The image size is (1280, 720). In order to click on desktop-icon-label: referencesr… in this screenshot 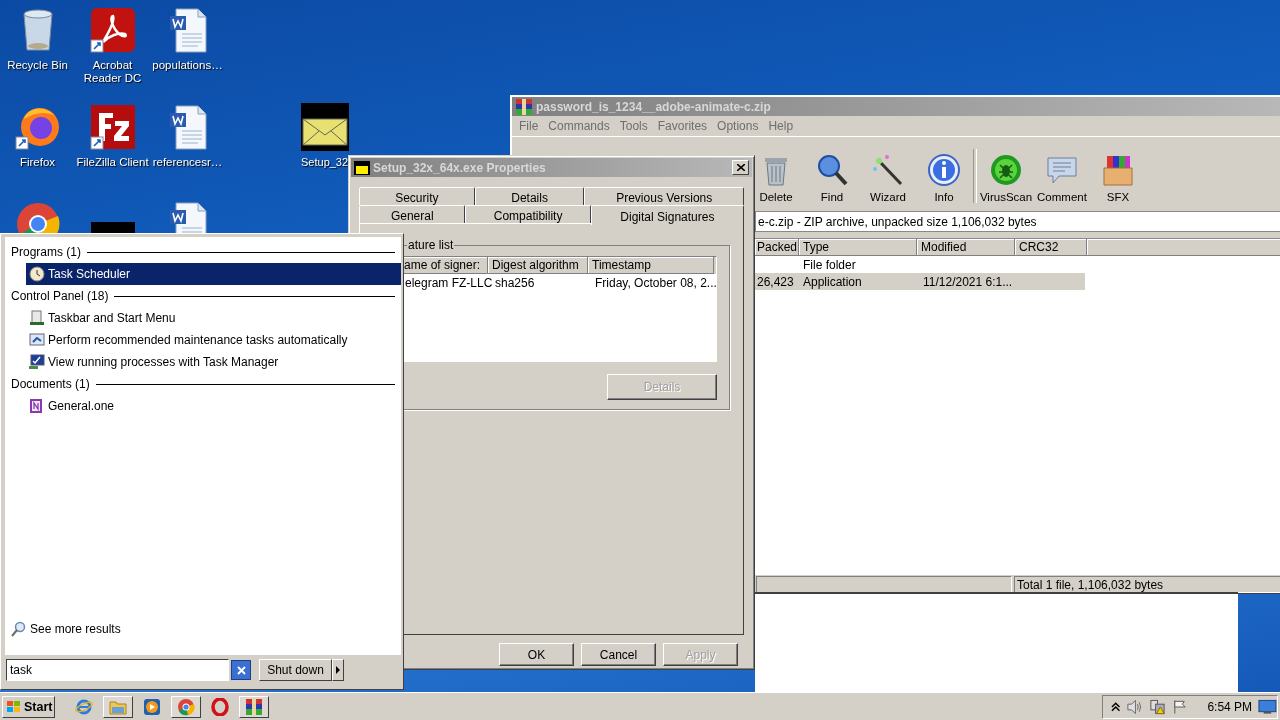, I will do `click(187, 162)`.